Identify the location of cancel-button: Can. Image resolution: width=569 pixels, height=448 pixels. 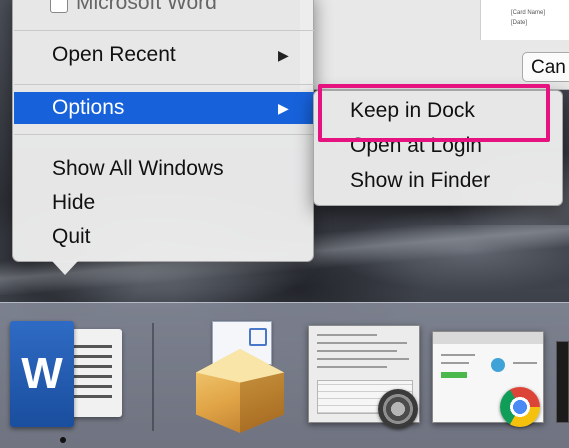
(545, 67).